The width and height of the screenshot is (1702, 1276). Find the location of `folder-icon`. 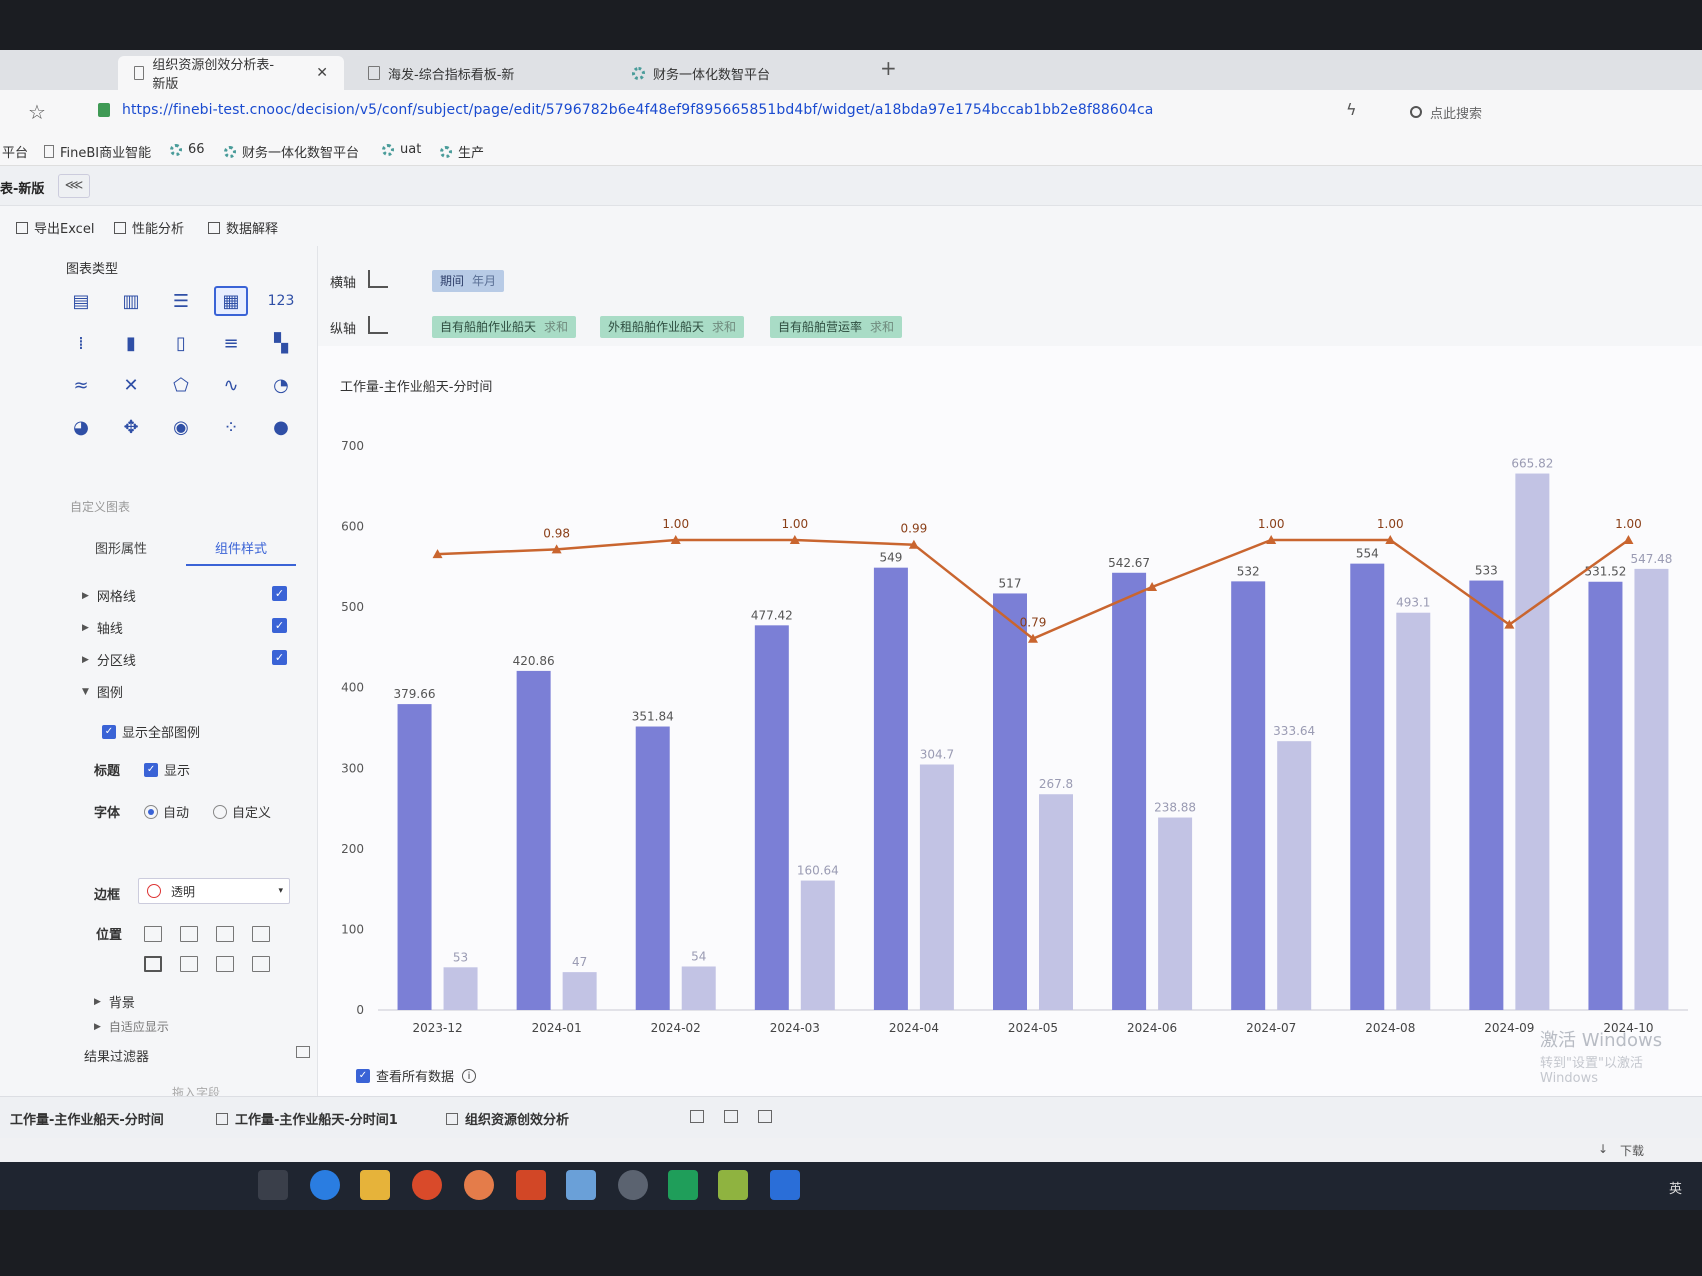

folder-icon is located at coordinates (375, 1185).